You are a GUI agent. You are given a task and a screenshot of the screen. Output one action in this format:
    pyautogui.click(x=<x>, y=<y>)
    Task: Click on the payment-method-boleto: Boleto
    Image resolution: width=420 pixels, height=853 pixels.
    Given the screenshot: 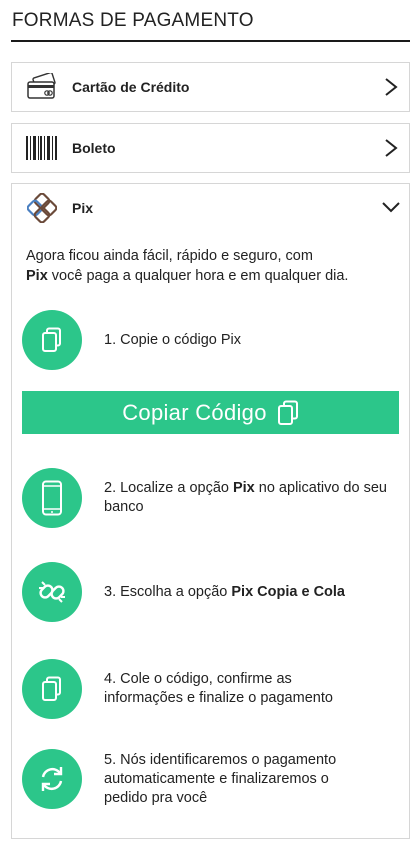 What is the action you would take?
    pyautogui.click(x=210, y=148)
    